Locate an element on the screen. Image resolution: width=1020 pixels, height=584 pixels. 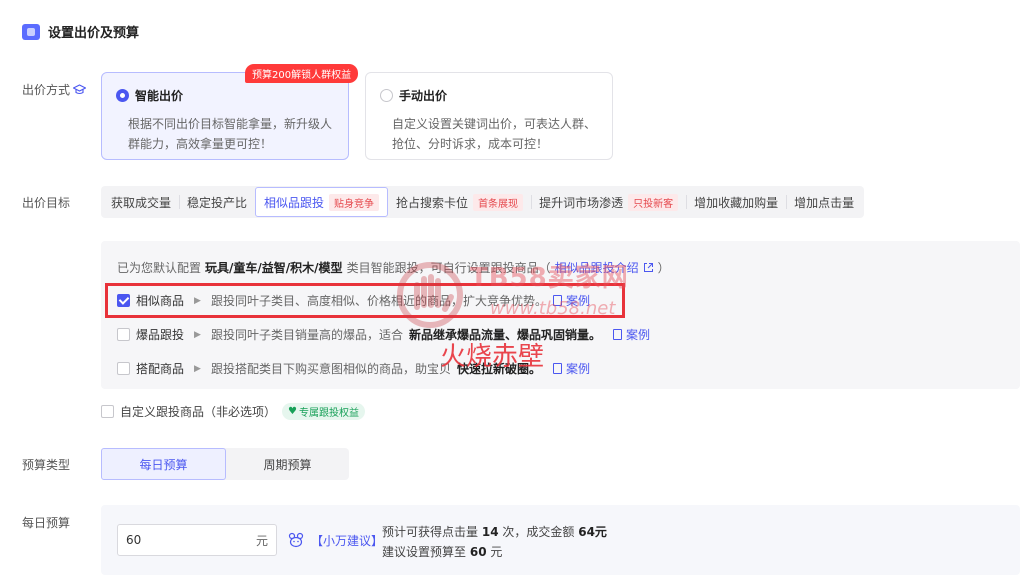
watermark-site: TB58卖家网 is located at coordinates (549, 278).